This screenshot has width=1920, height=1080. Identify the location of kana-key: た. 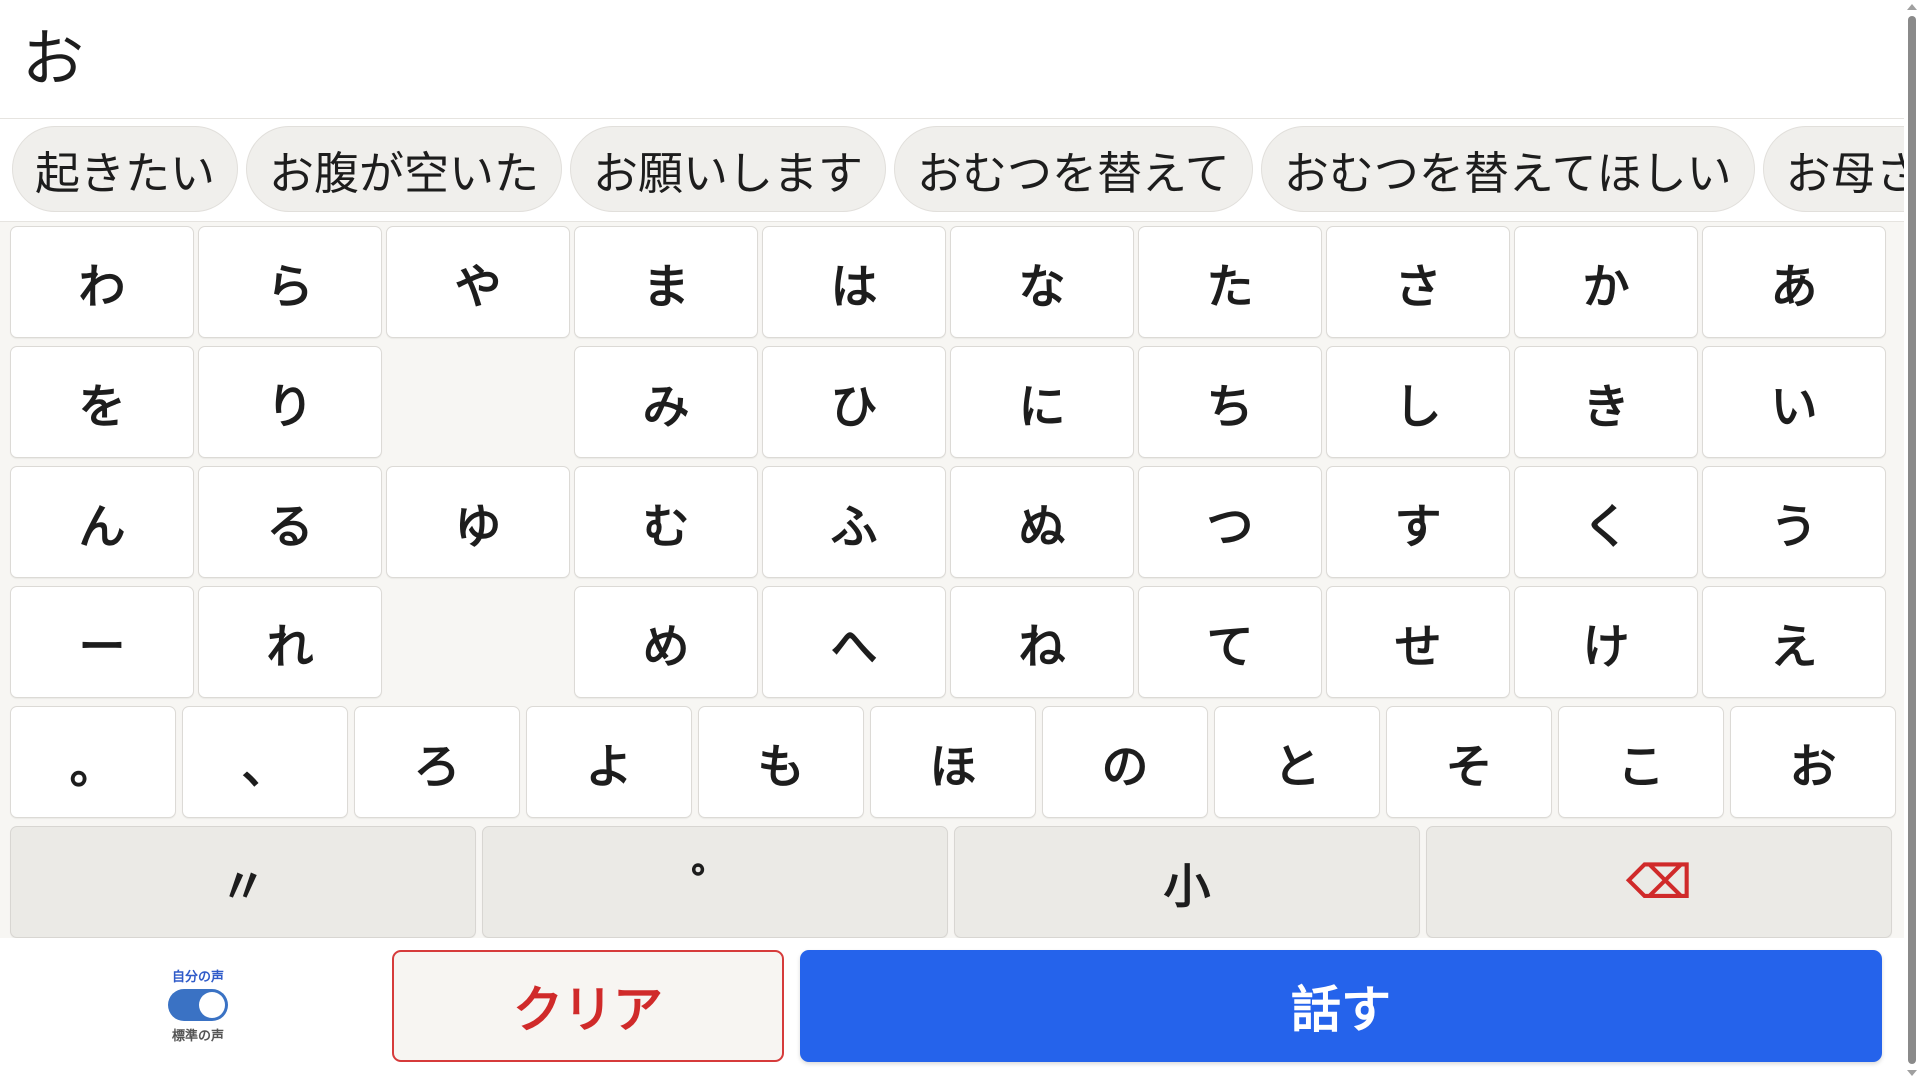
(1230, 282).